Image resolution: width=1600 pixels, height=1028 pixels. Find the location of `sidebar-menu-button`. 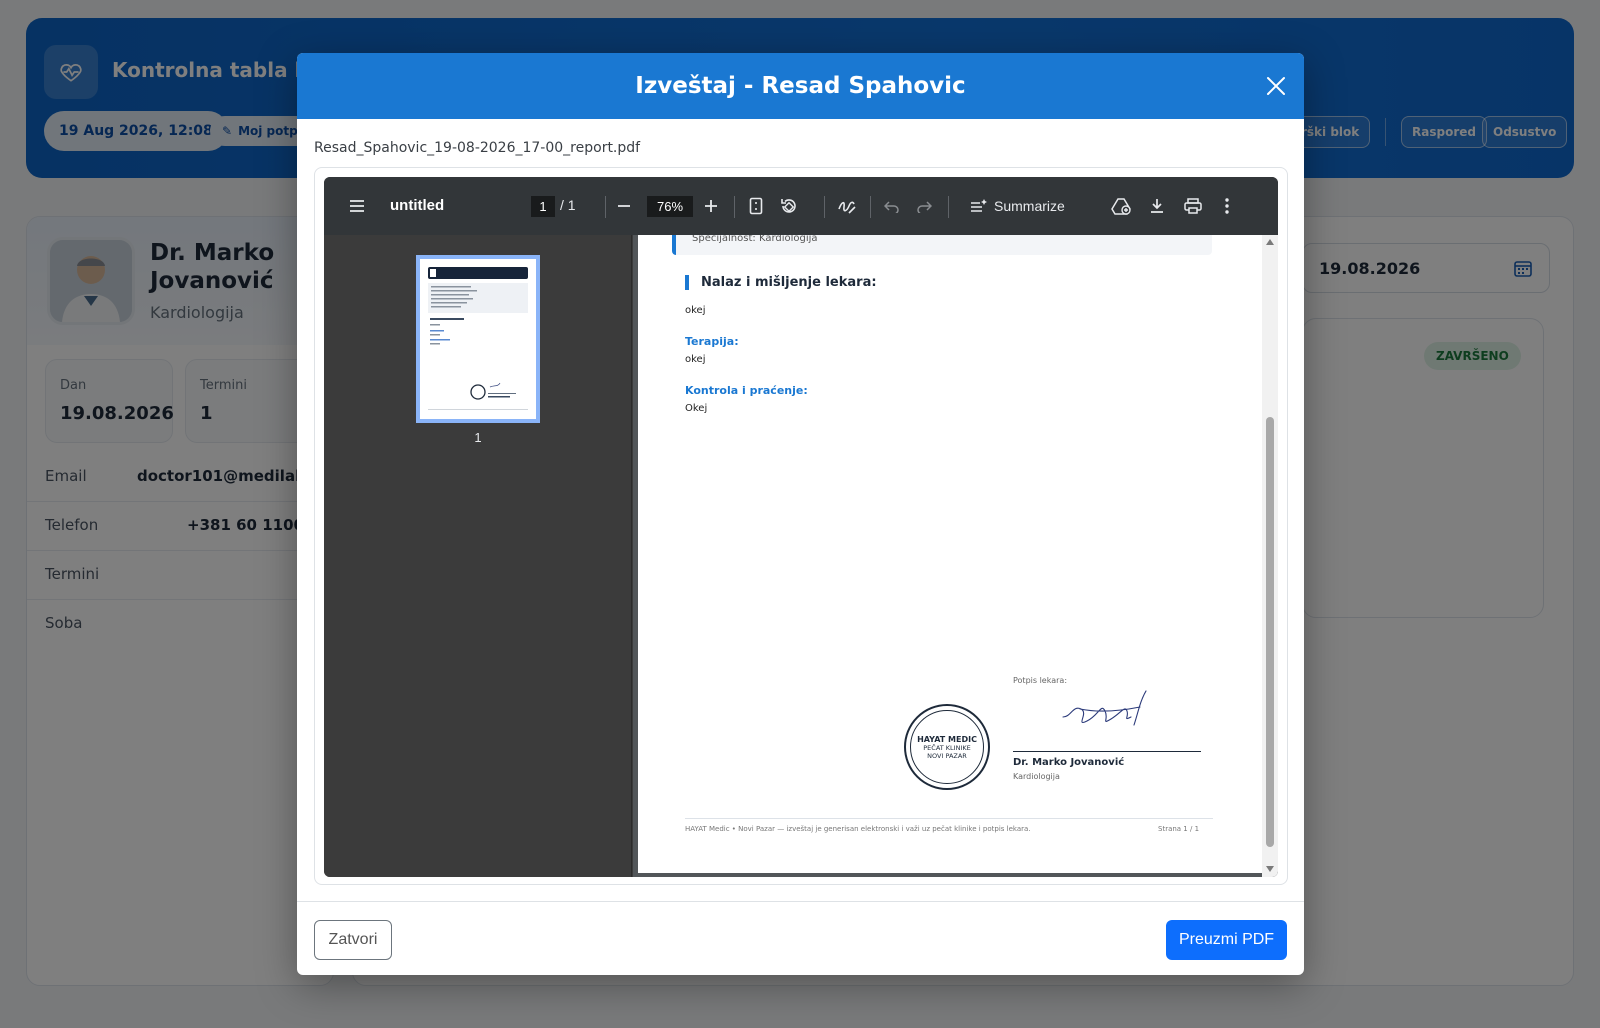

sidebar-menu-button is located at coordinates (357, 206).